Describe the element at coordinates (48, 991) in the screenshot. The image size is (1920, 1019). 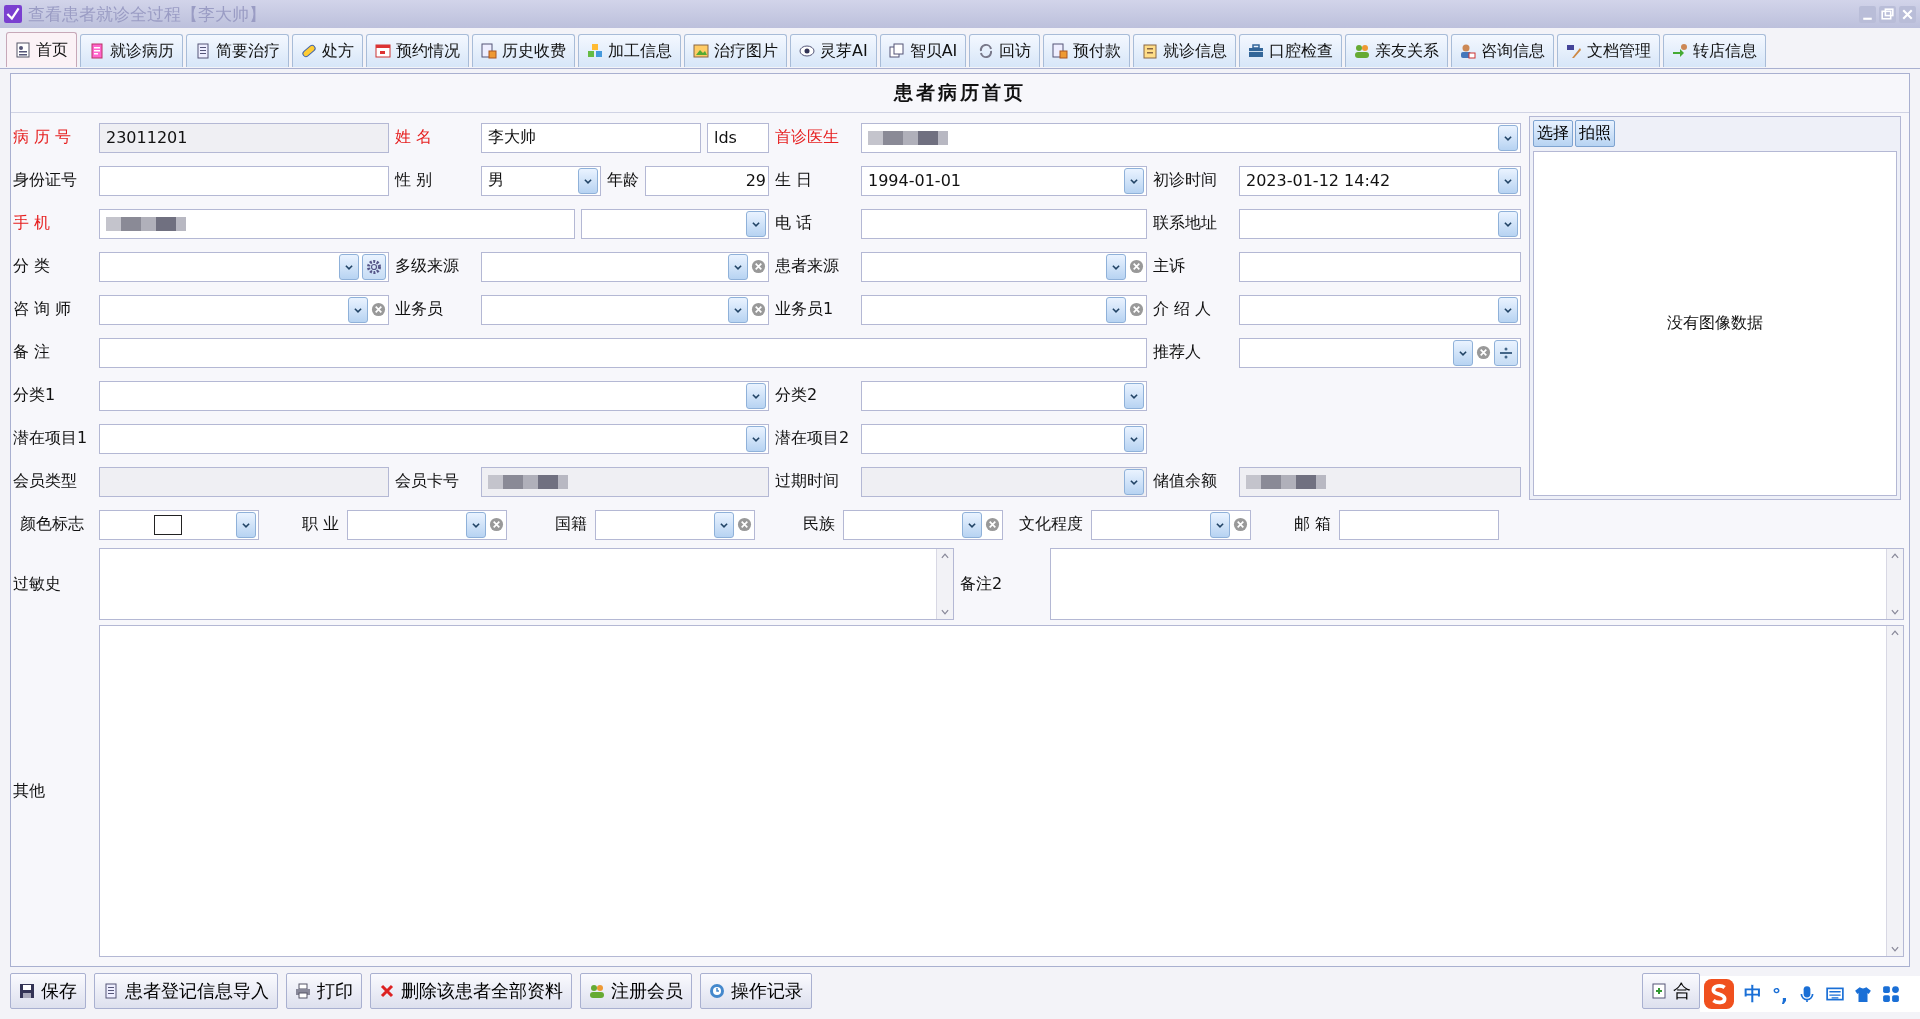
I see `toolbar-button: 保存` at that location.